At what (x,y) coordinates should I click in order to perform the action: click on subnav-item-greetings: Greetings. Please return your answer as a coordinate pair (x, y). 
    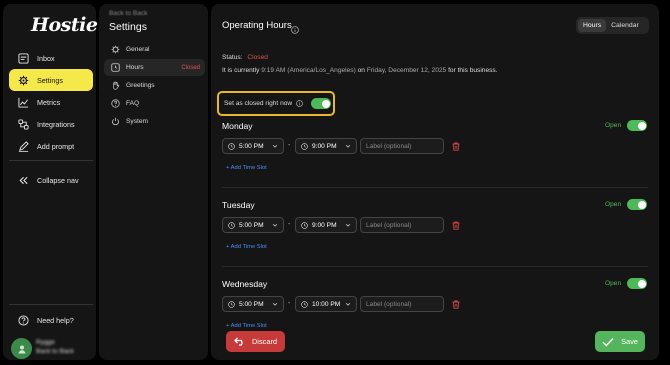
    Looking at the image, I should click on (154, 85).